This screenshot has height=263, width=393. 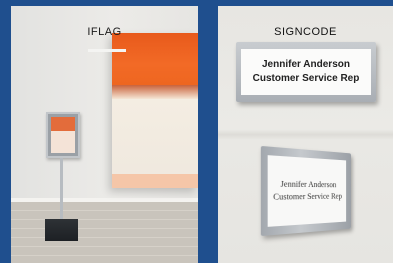 I want to click on title-underline, so click(x=107, y=50).